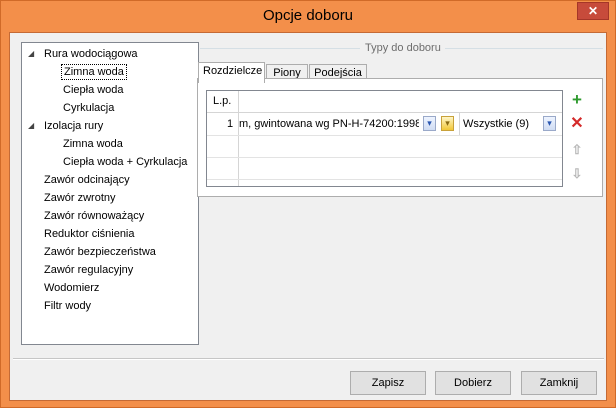  What do you see at coordinates (73, 126) in the screenshot?
I see `tree-item-izolacja-rury: Izolacja rury` at bounding box center [73, 126].